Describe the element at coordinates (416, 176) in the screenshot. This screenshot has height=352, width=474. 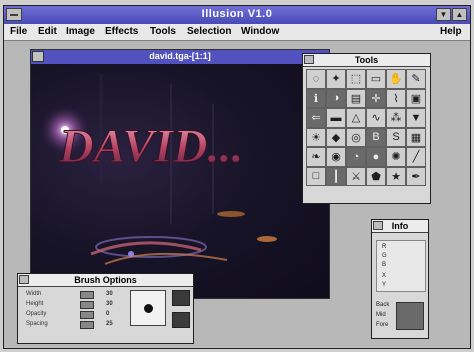
I see `pen-icon: ✒` at that location.